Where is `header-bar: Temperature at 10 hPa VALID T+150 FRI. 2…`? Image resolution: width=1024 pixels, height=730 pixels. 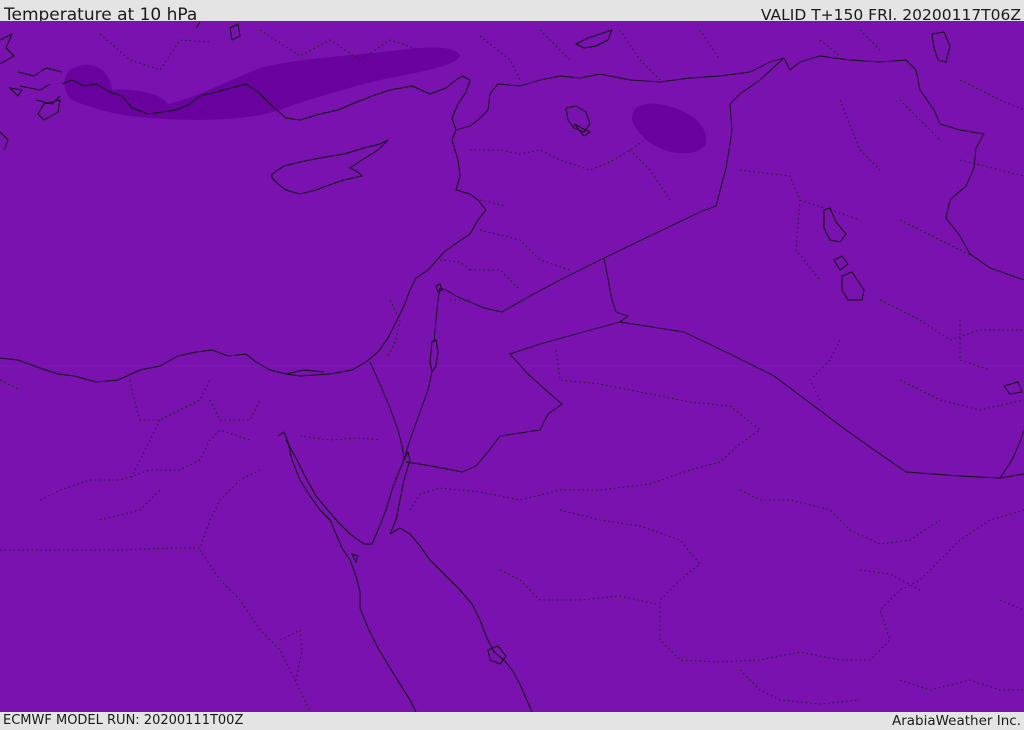
header-bar: Temperature at 10 hPa VALID T+150 FRI. 2… is located at coordinates (512, 12).